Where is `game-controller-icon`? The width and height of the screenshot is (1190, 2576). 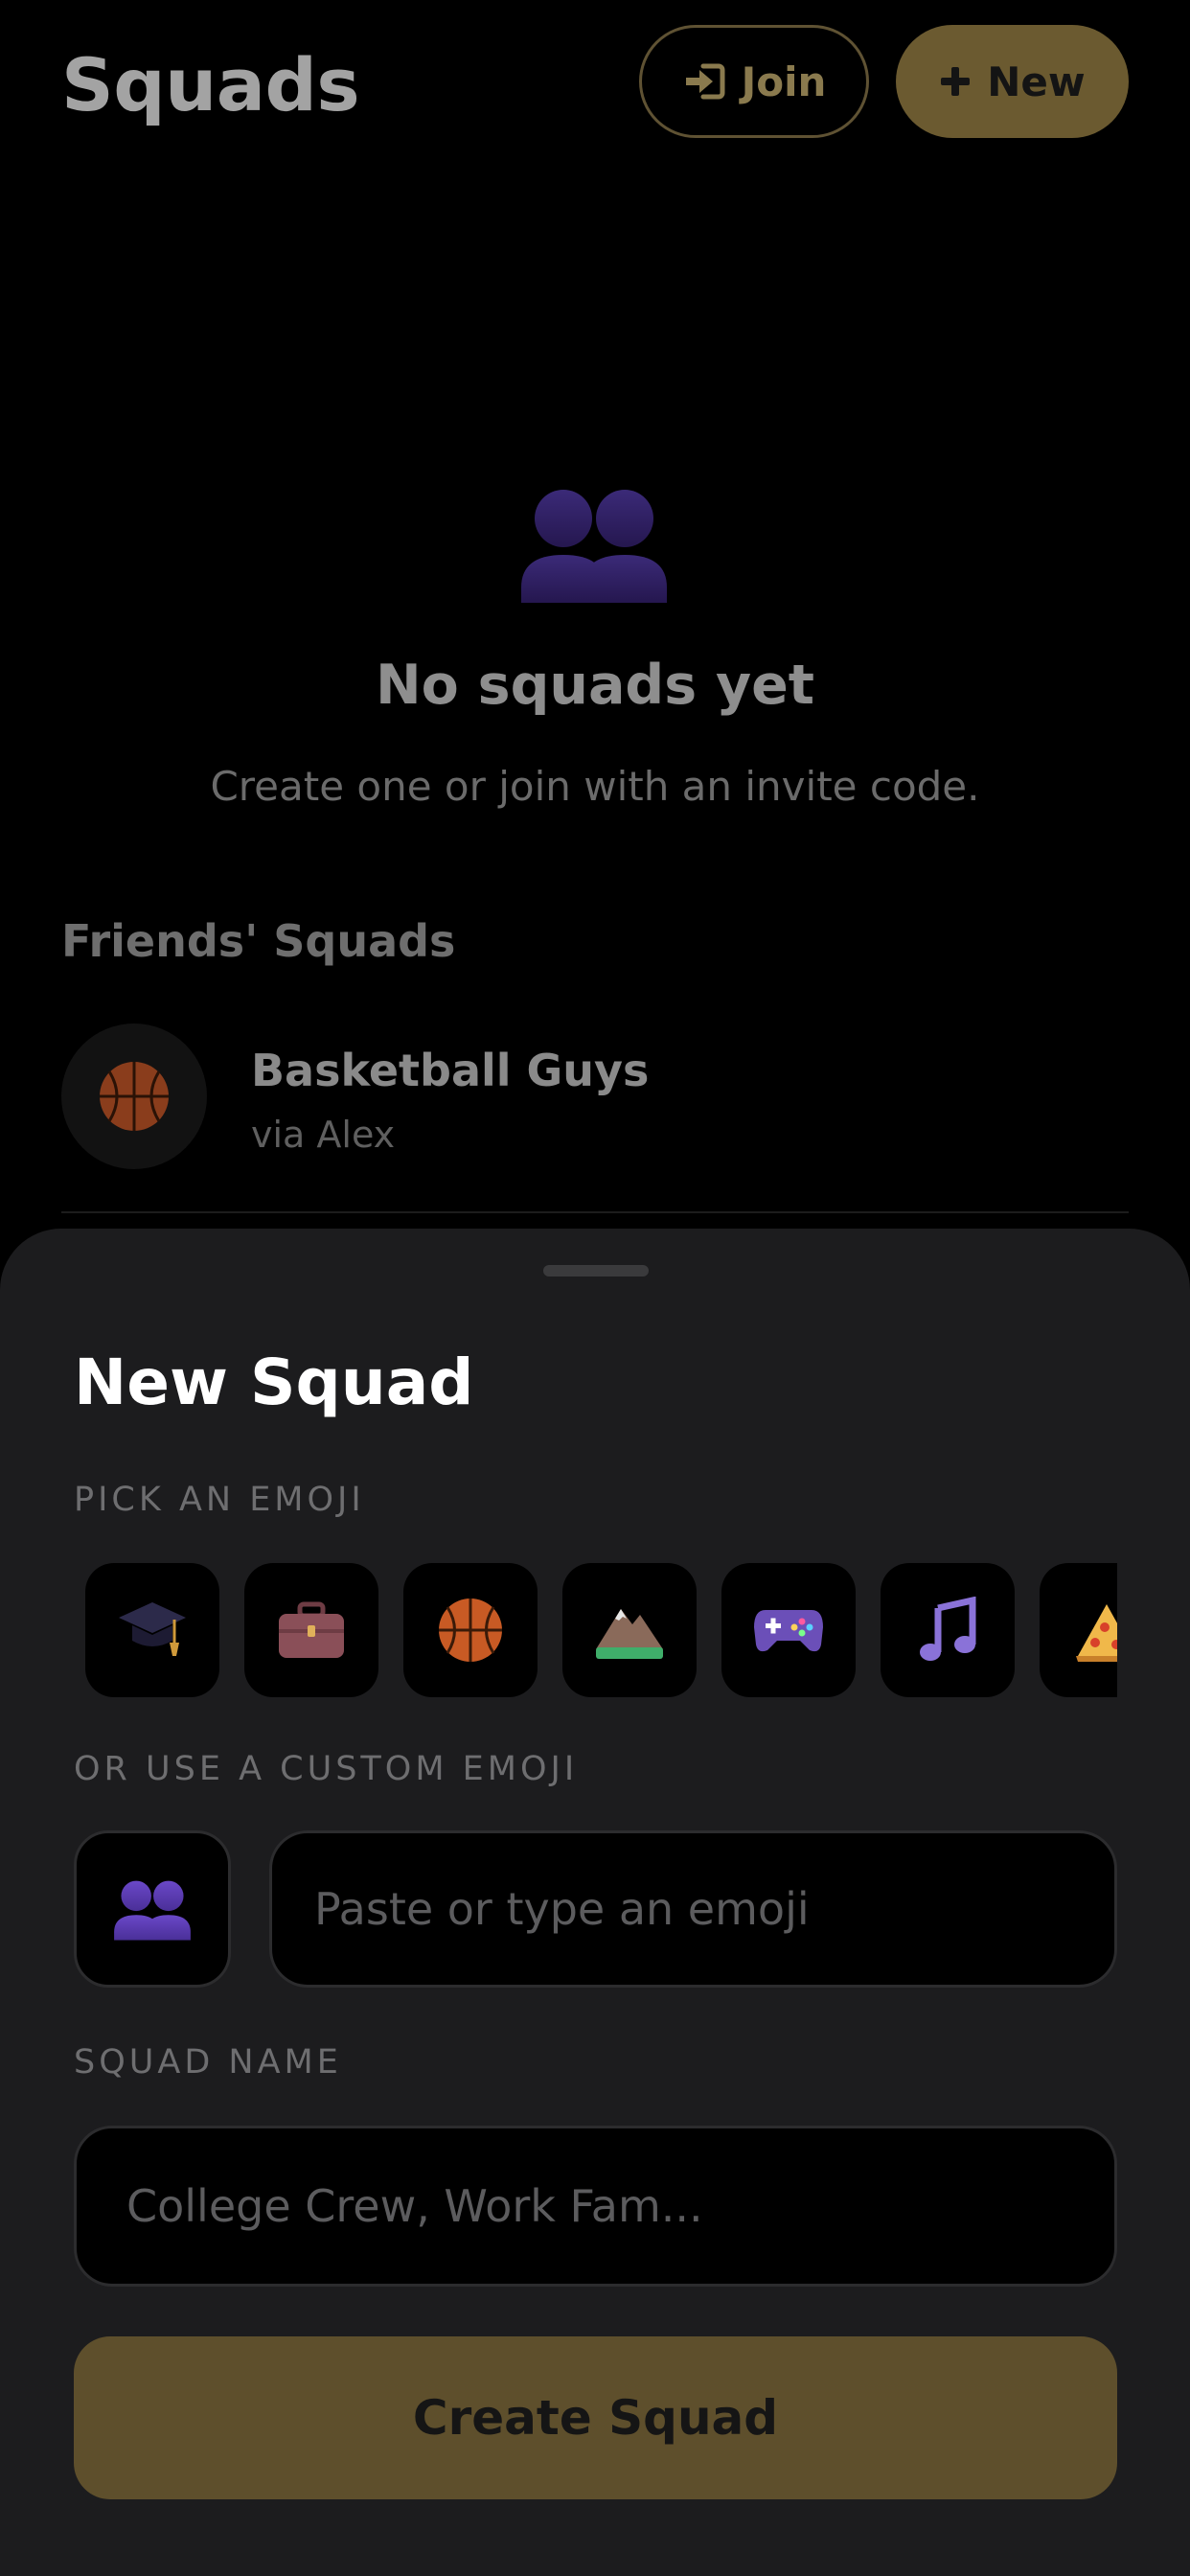 game-controller-icon is located at coordinates (789, 1630).